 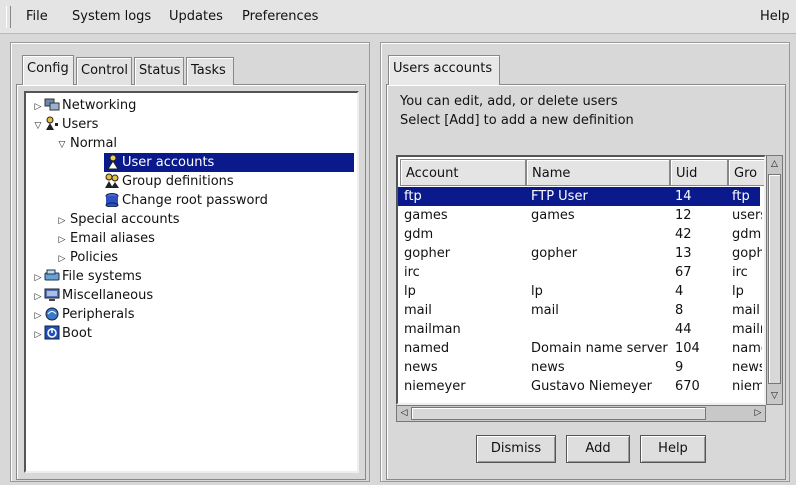 I want to click on cell-account: niemeyer, so click(x=435, y=386).